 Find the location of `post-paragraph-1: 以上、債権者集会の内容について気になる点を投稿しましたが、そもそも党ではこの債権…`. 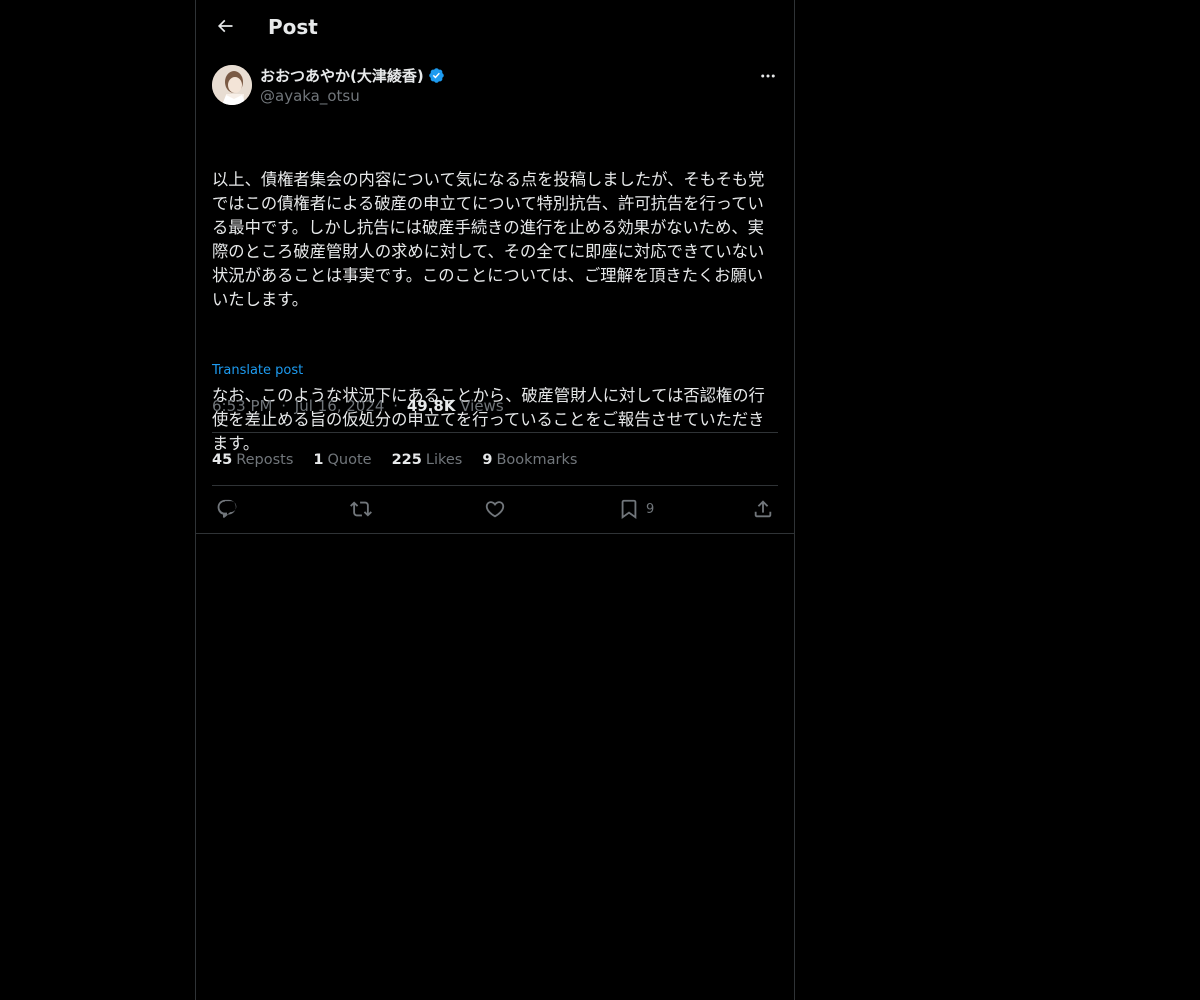

post-paragraph-1: 以上、債権者集会の内容について気になる点を投稿しましたが、そもそも党ではこの債権… is located at coordinates (488, 239).